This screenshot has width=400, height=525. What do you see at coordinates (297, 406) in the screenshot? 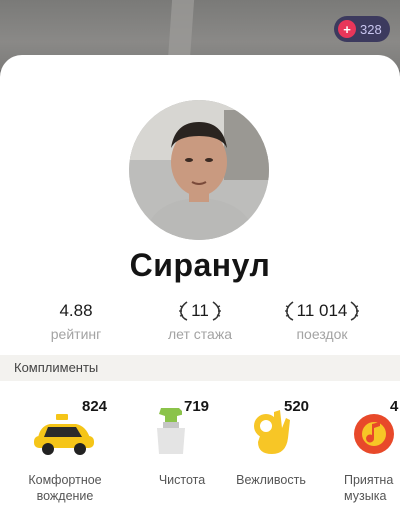
I see `compliment-count: 520` at bounding box center [297, 406].